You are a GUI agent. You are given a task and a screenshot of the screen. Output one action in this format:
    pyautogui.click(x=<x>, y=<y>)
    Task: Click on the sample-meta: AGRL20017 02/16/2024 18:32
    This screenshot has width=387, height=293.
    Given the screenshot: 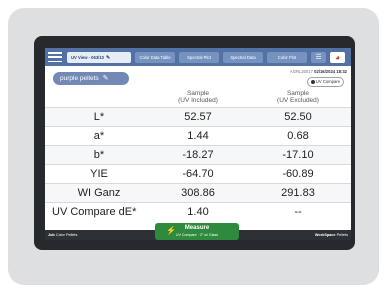 What is the action you would take?
    pyautogui.click(x=318, y=71)
    